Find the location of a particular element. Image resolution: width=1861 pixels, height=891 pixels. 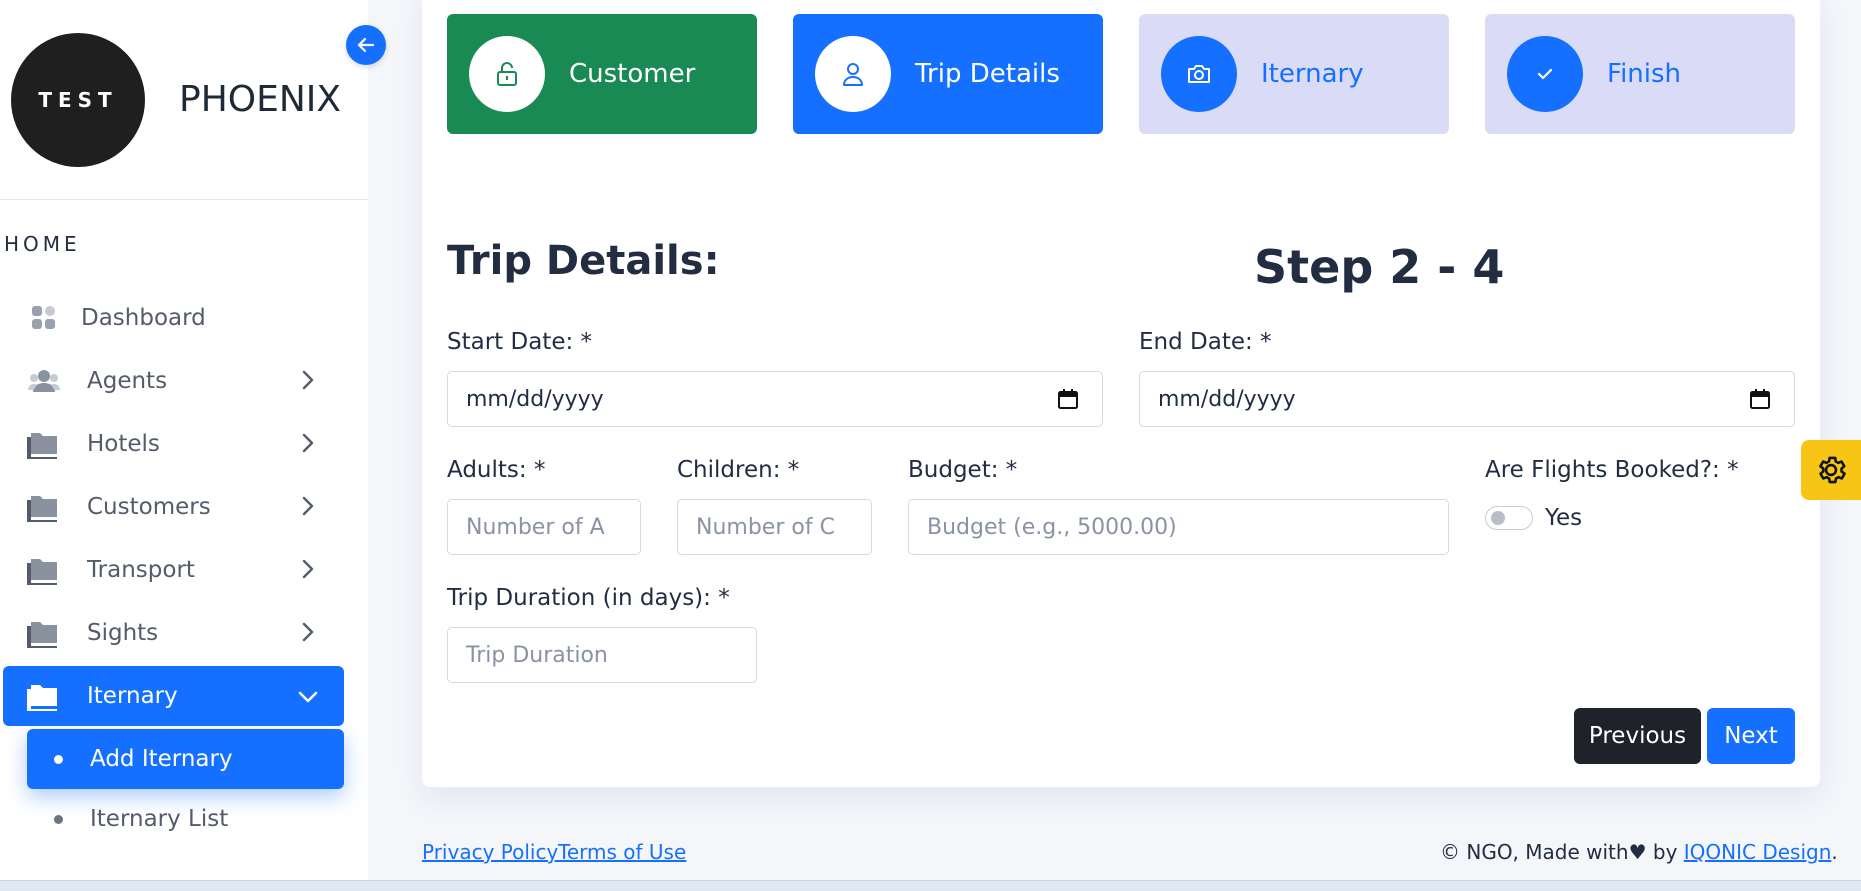

logo: TEST is located at coordinates (78, 99).